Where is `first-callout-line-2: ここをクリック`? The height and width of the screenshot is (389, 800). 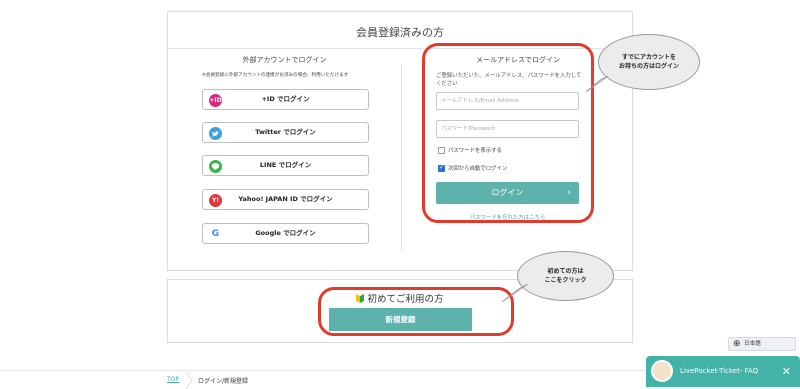 first-callout-line-2: ここをクリック is located at coordinates (565, 280).